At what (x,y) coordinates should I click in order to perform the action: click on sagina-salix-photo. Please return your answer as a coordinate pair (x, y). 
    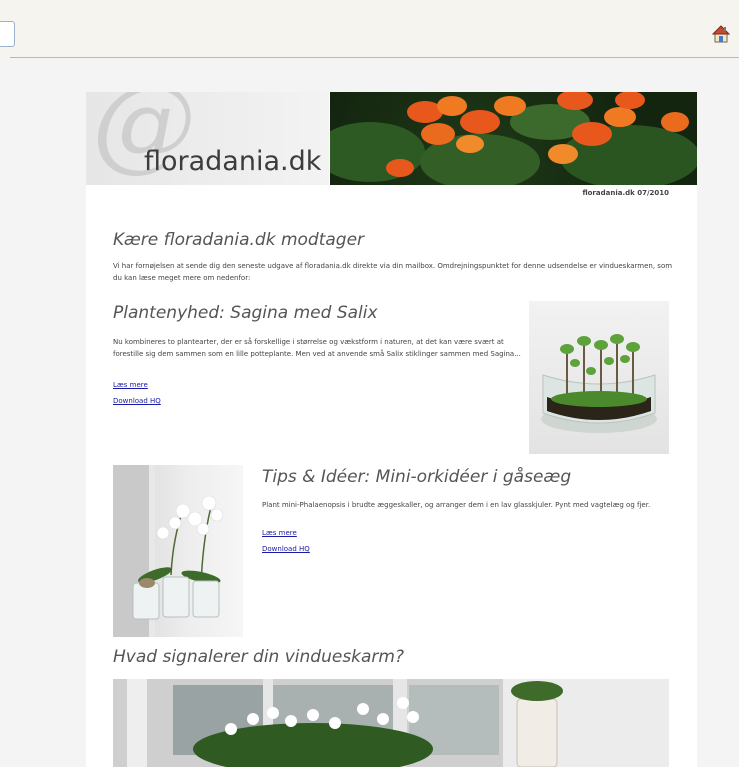
    Looking at the image, I should click on (599, 377).